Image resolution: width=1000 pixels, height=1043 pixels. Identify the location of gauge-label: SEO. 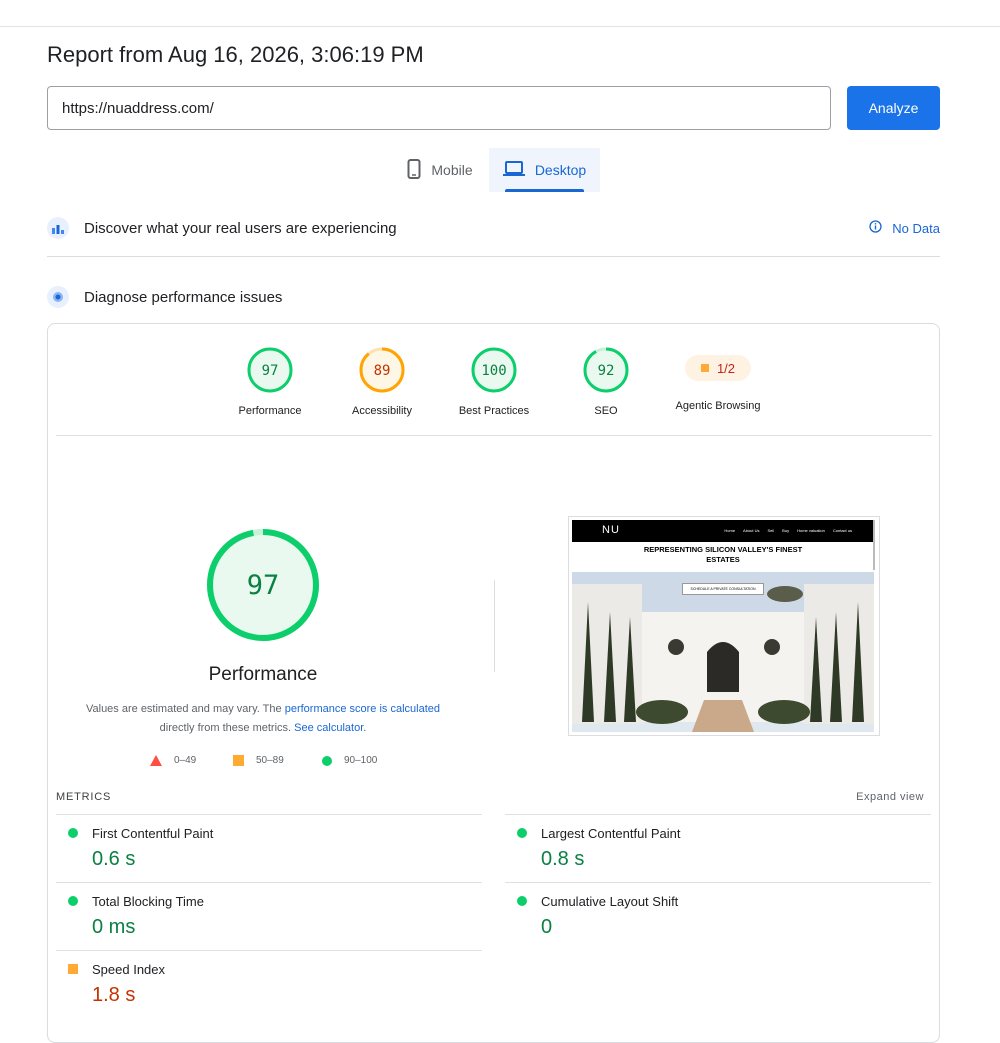
(606, 411).